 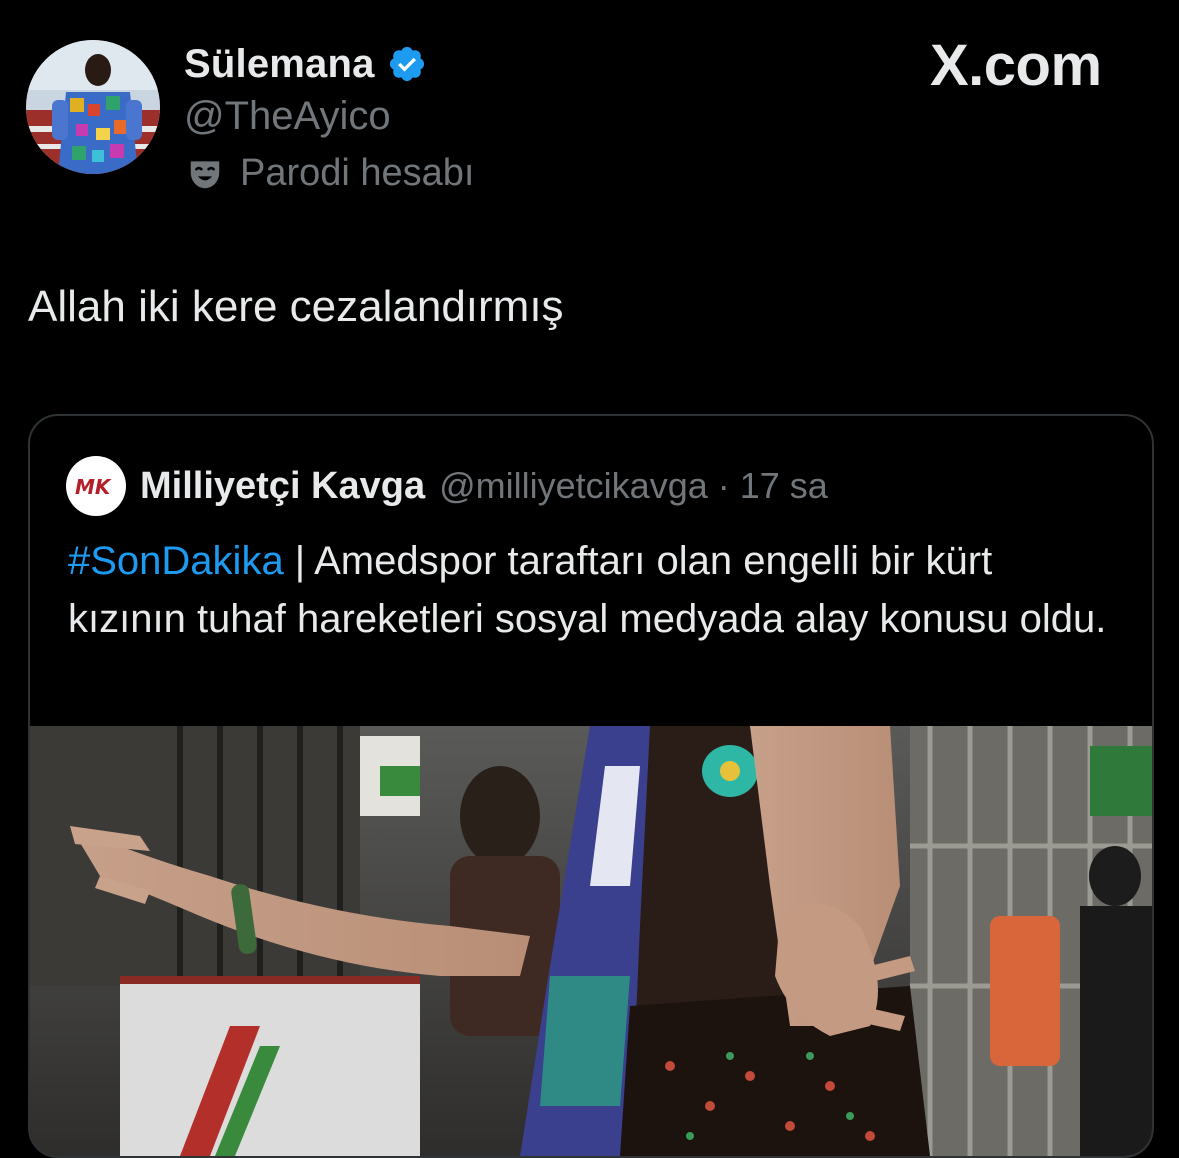 I want to click on author-display-name: Sülemana, so click(x=279, y=64).